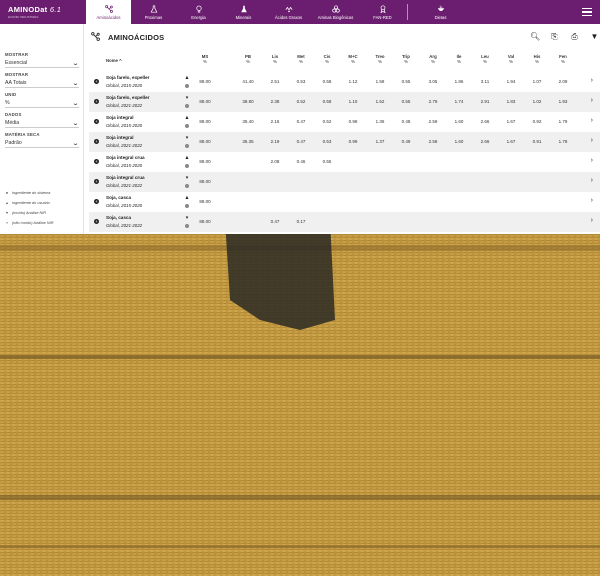 The width and height of the screenshot is (600, 576). I want to click on column-header-val: Val%, so click(511, 61).